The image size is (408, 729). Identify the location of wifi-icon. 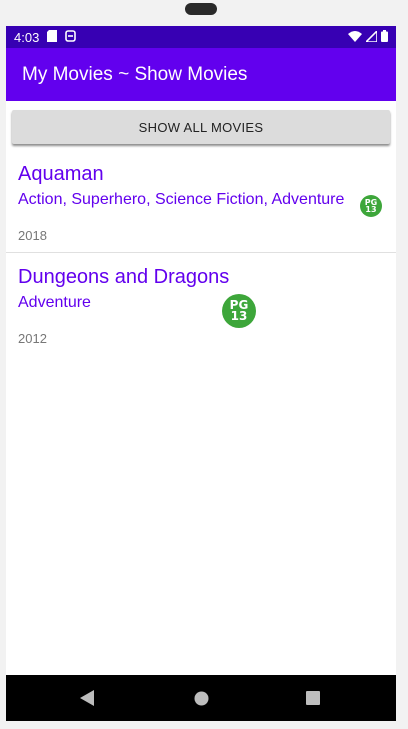
(355, 37).